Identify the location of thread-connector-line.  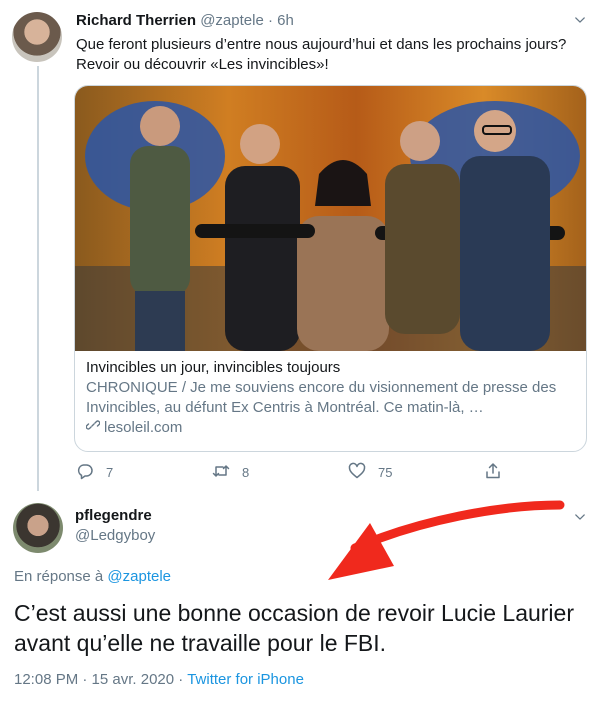
(38, 278).